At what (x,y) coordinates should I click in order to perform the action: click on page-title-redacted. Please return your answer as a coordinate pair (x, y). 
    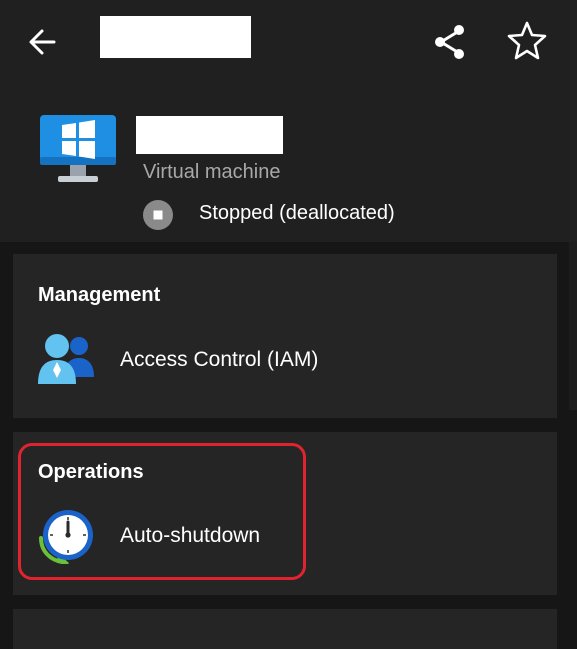
    Looking at the image, I should click on (175, 37).